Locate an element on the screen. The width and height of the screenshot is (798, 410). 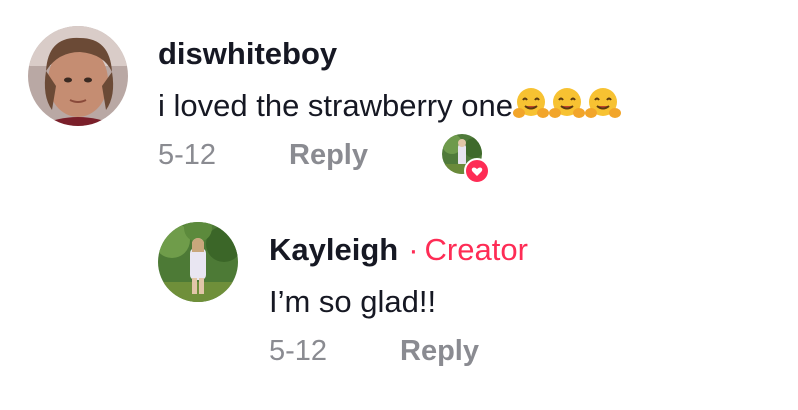
reply-author: Kayleigh · Creator is located at coordinates (398, 250).